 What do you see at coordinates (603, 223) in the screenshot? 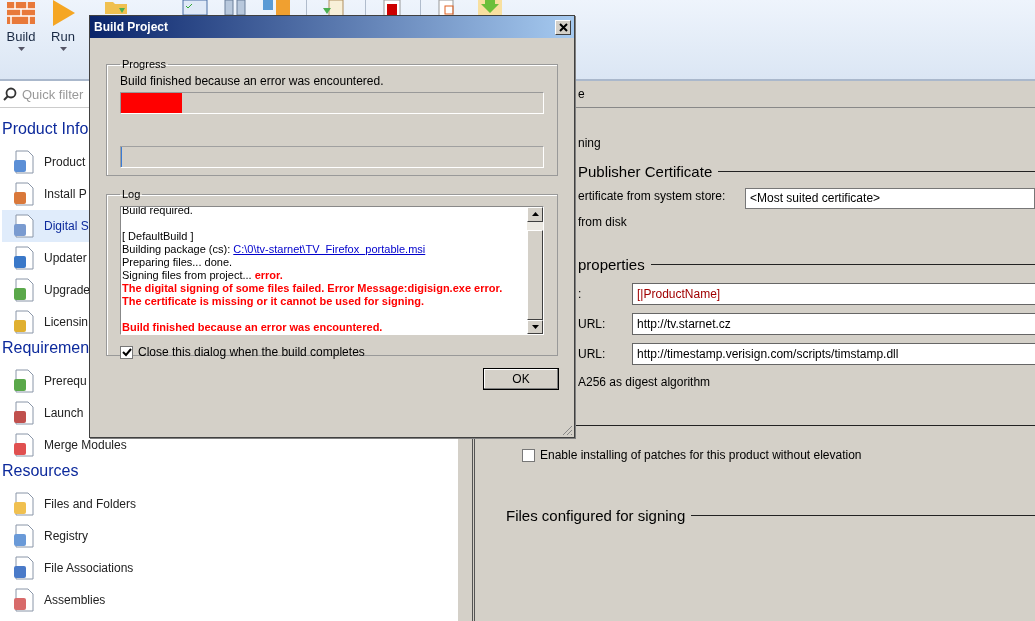
I see `disk-option-label: from disk` at bounding box center [603, 223].